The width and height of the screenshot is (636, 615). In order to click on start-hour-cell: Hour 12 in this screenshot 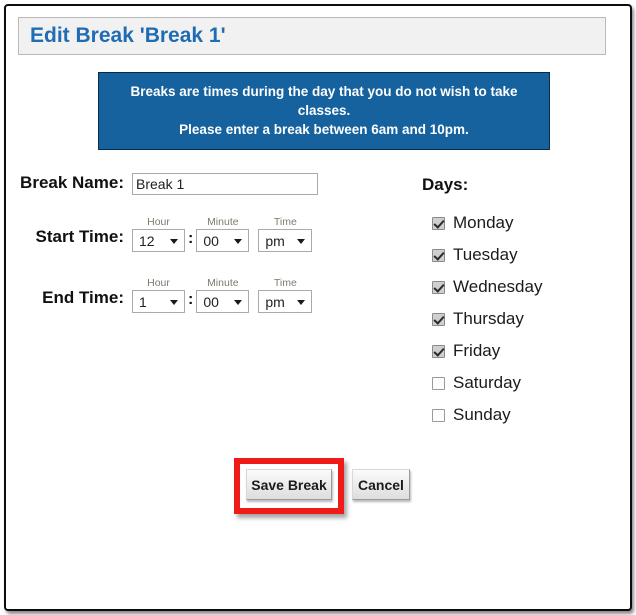, I will do `click(158, 234)`.